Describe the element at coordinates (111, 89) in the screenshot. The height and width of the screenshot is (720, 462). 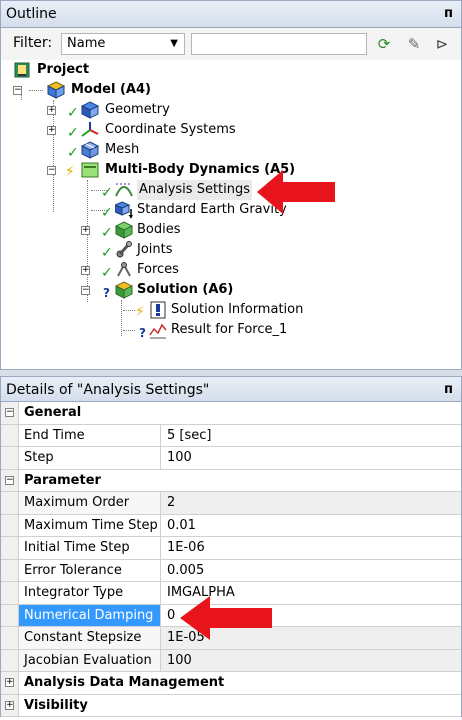
I see `tree-item-label: Model (A4)` at that location.